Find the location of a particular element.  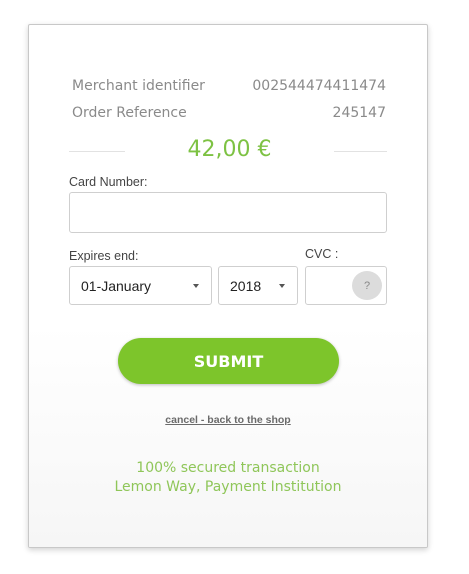

cancel-link: cancel - back to the shop is located at coordinates (228, 420).